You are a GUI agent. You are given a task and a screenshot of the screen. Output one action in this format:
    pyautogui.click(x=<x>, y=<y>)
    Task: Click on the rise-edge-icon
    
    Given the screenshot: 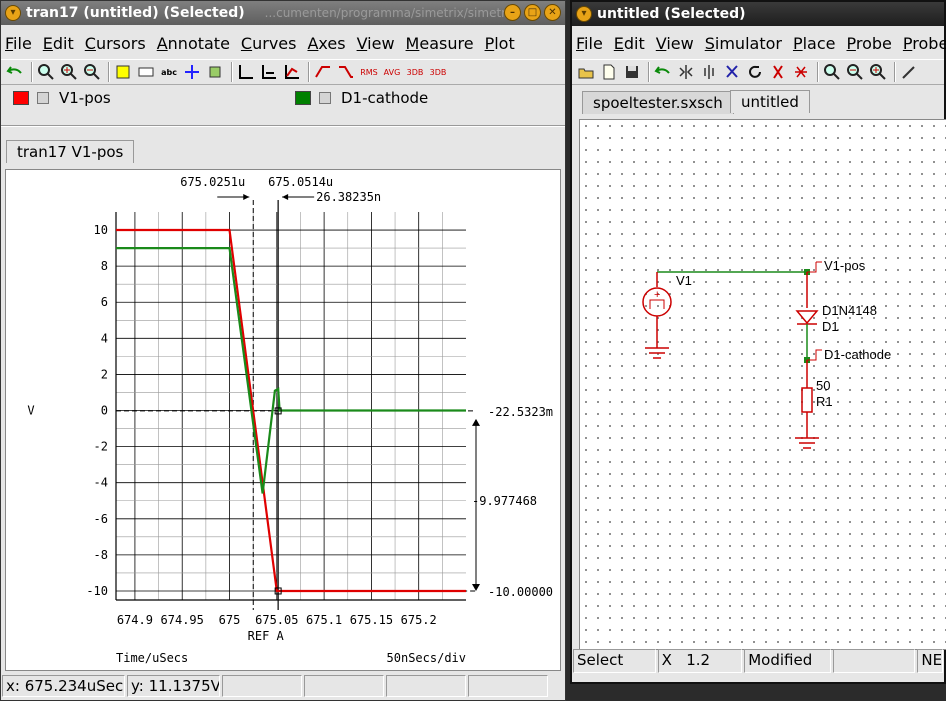 What is the action you would take?
    pyautogui.click(x=323, y=72)
    